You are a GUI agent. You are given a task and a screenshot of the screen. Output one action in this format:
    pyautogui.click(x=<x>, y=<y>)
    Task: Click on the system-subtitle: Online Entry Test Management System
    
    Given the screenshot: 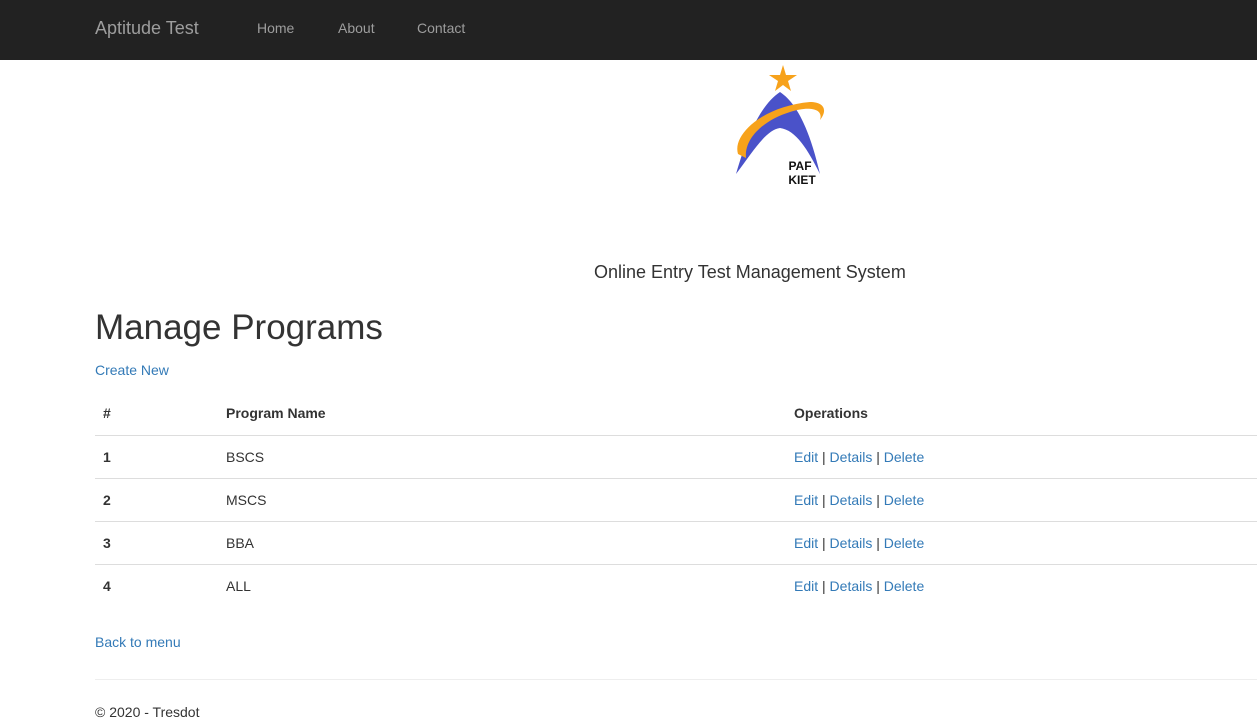 What is the action you would take?
    pyautogui.click(x=750, y=272)
    